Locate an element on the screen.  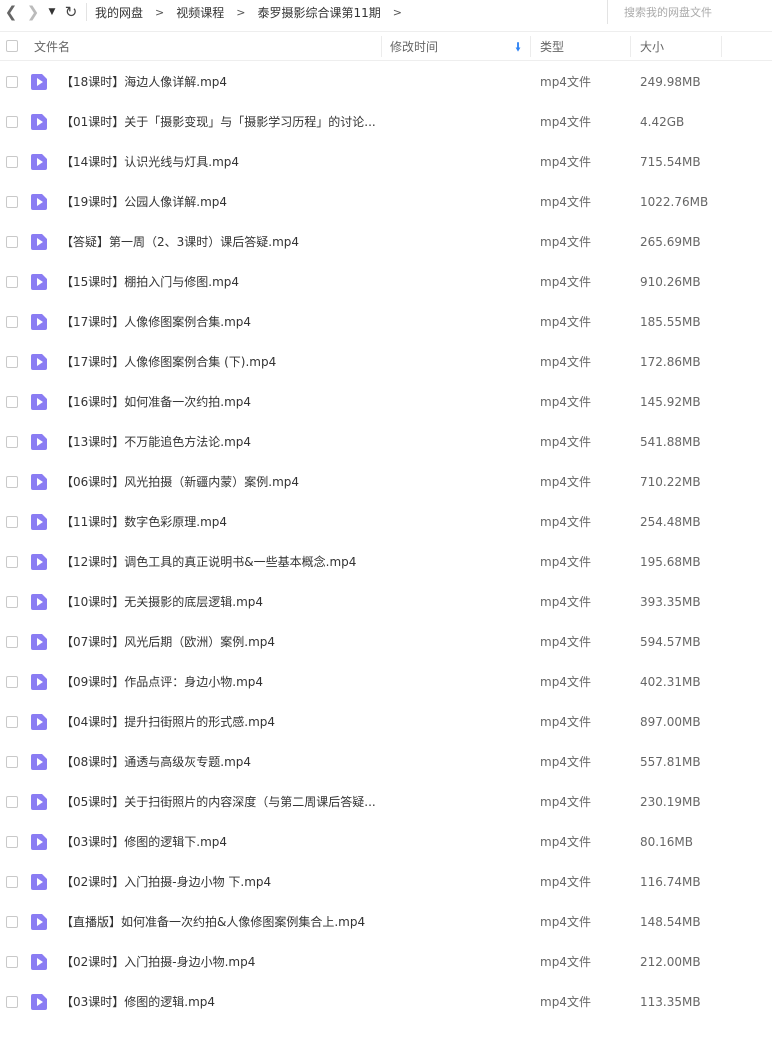
history-dropdown-icon: ▼ is located at coordinates (52, 12).